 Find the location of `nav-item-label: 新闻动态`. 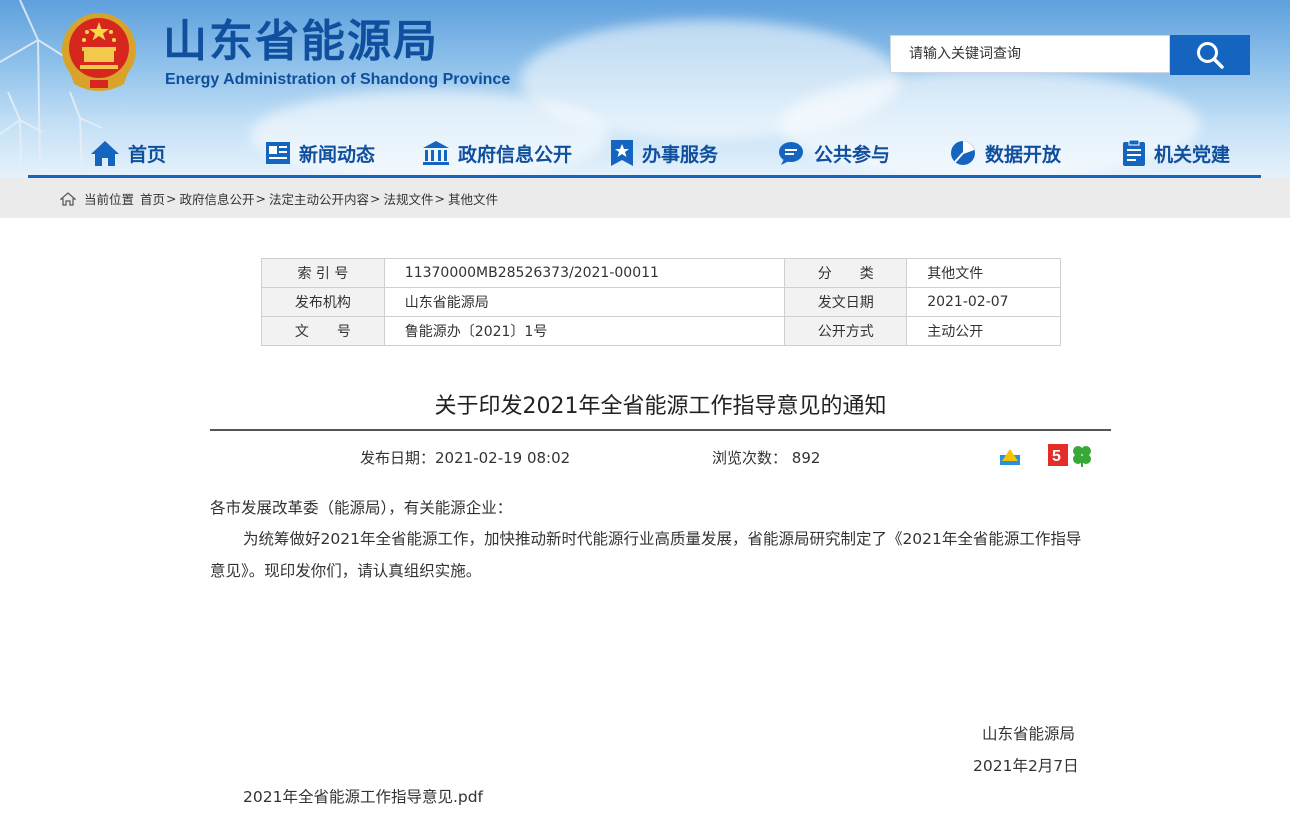

nav-item-label: 新闻动态 is located at coordinates (337, 154).